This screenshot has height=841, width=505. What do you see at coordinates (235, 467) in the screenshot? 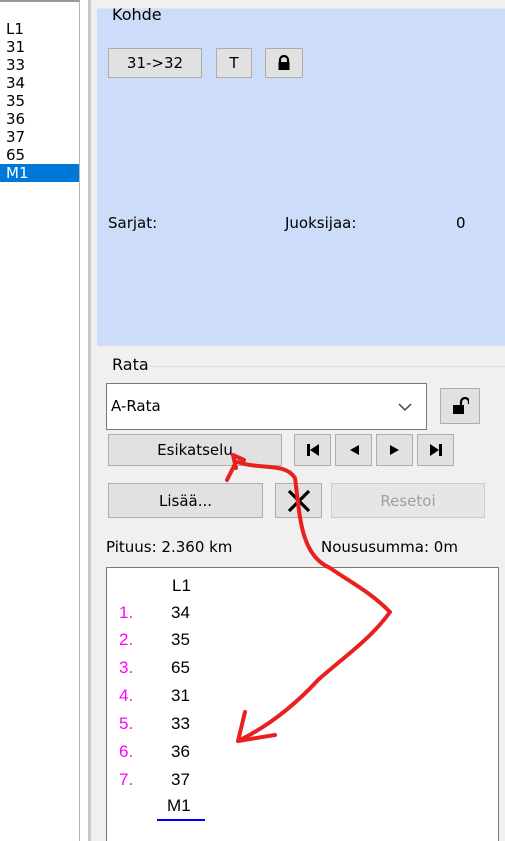
I see `annotation-arrowhead-top` at bounding box center [235, 467].